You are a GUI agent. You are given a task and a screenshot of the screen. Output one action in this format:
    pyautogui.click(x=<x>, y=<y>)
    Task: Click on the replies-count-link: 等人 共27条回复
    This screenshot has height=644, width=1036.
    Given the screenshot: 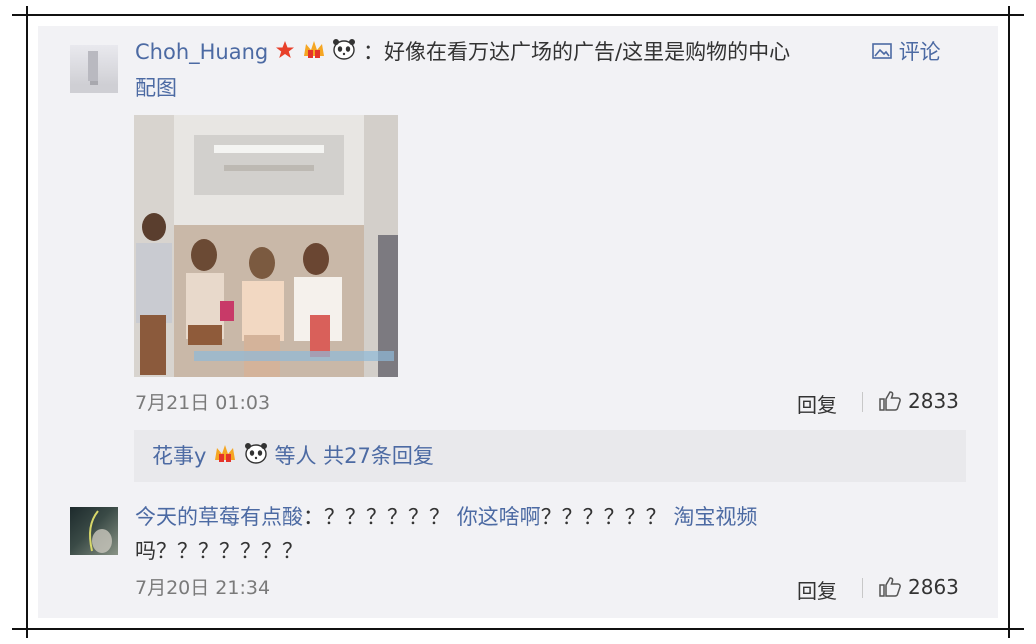 What is the action you would take?
    pyautogui.click(x=354, y=456)
    